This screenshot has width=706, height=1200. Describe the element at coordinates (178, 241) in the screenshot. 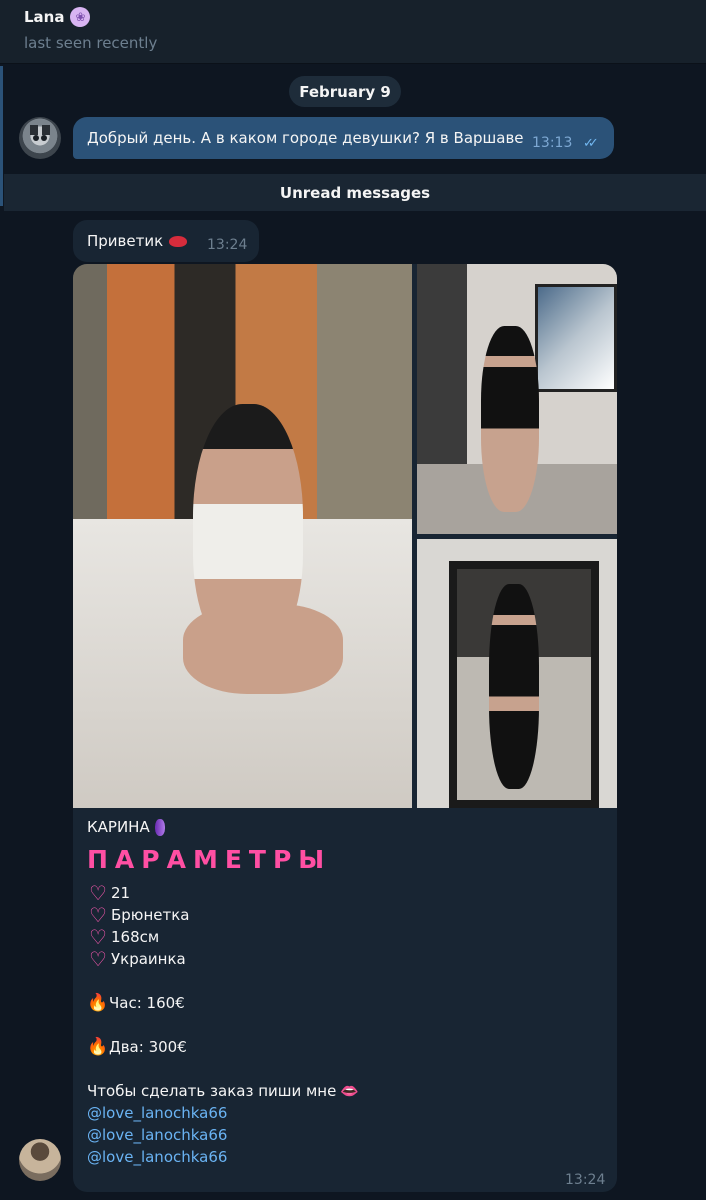

I see `lips-emoji-icon` at that location.